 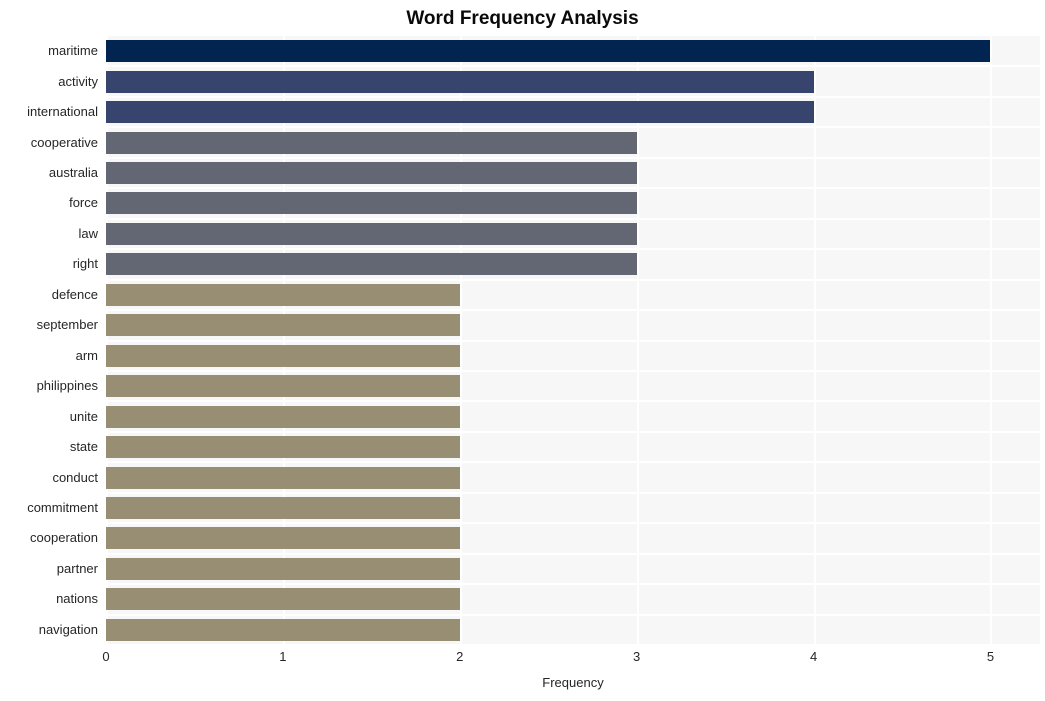 What do you see at coordinates (83, 416) in the screenshot?
I see `y-tick-label: unite` at bounding box center [83, 416].